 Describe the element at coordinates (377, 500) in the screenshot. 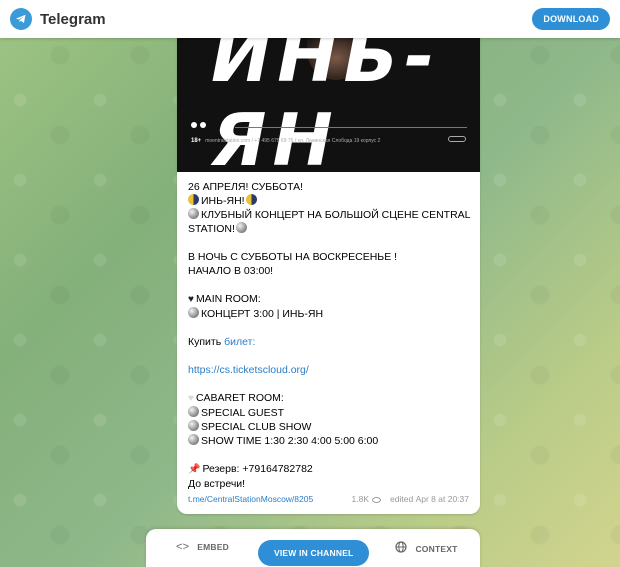

I see `eye-icon` at that location.